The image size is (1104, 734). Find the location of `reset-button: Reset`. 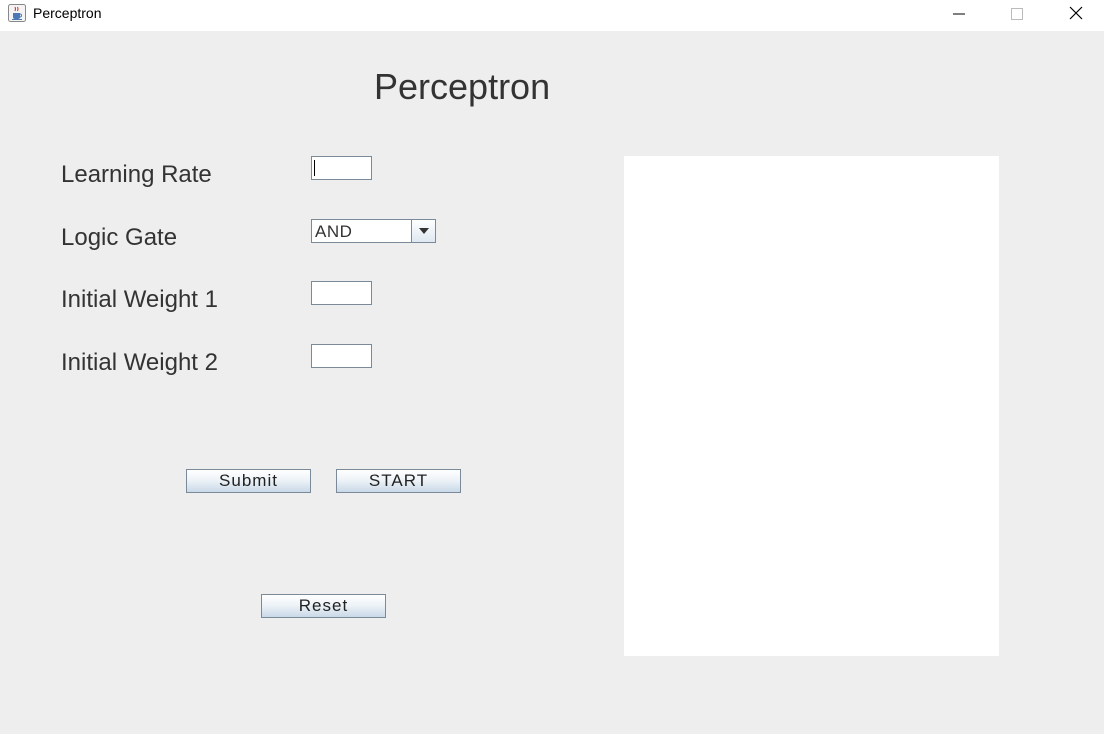

reset-button: Reset is located at coordinates (323, 606).